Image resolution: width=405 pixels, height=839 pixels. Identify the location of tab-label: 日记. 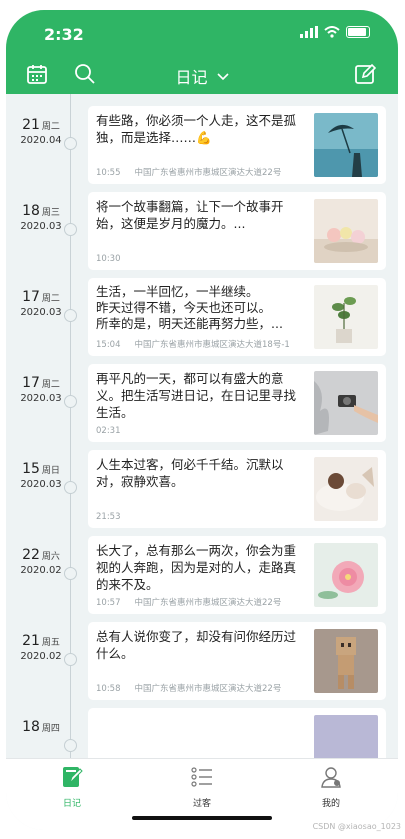
(71, 804).